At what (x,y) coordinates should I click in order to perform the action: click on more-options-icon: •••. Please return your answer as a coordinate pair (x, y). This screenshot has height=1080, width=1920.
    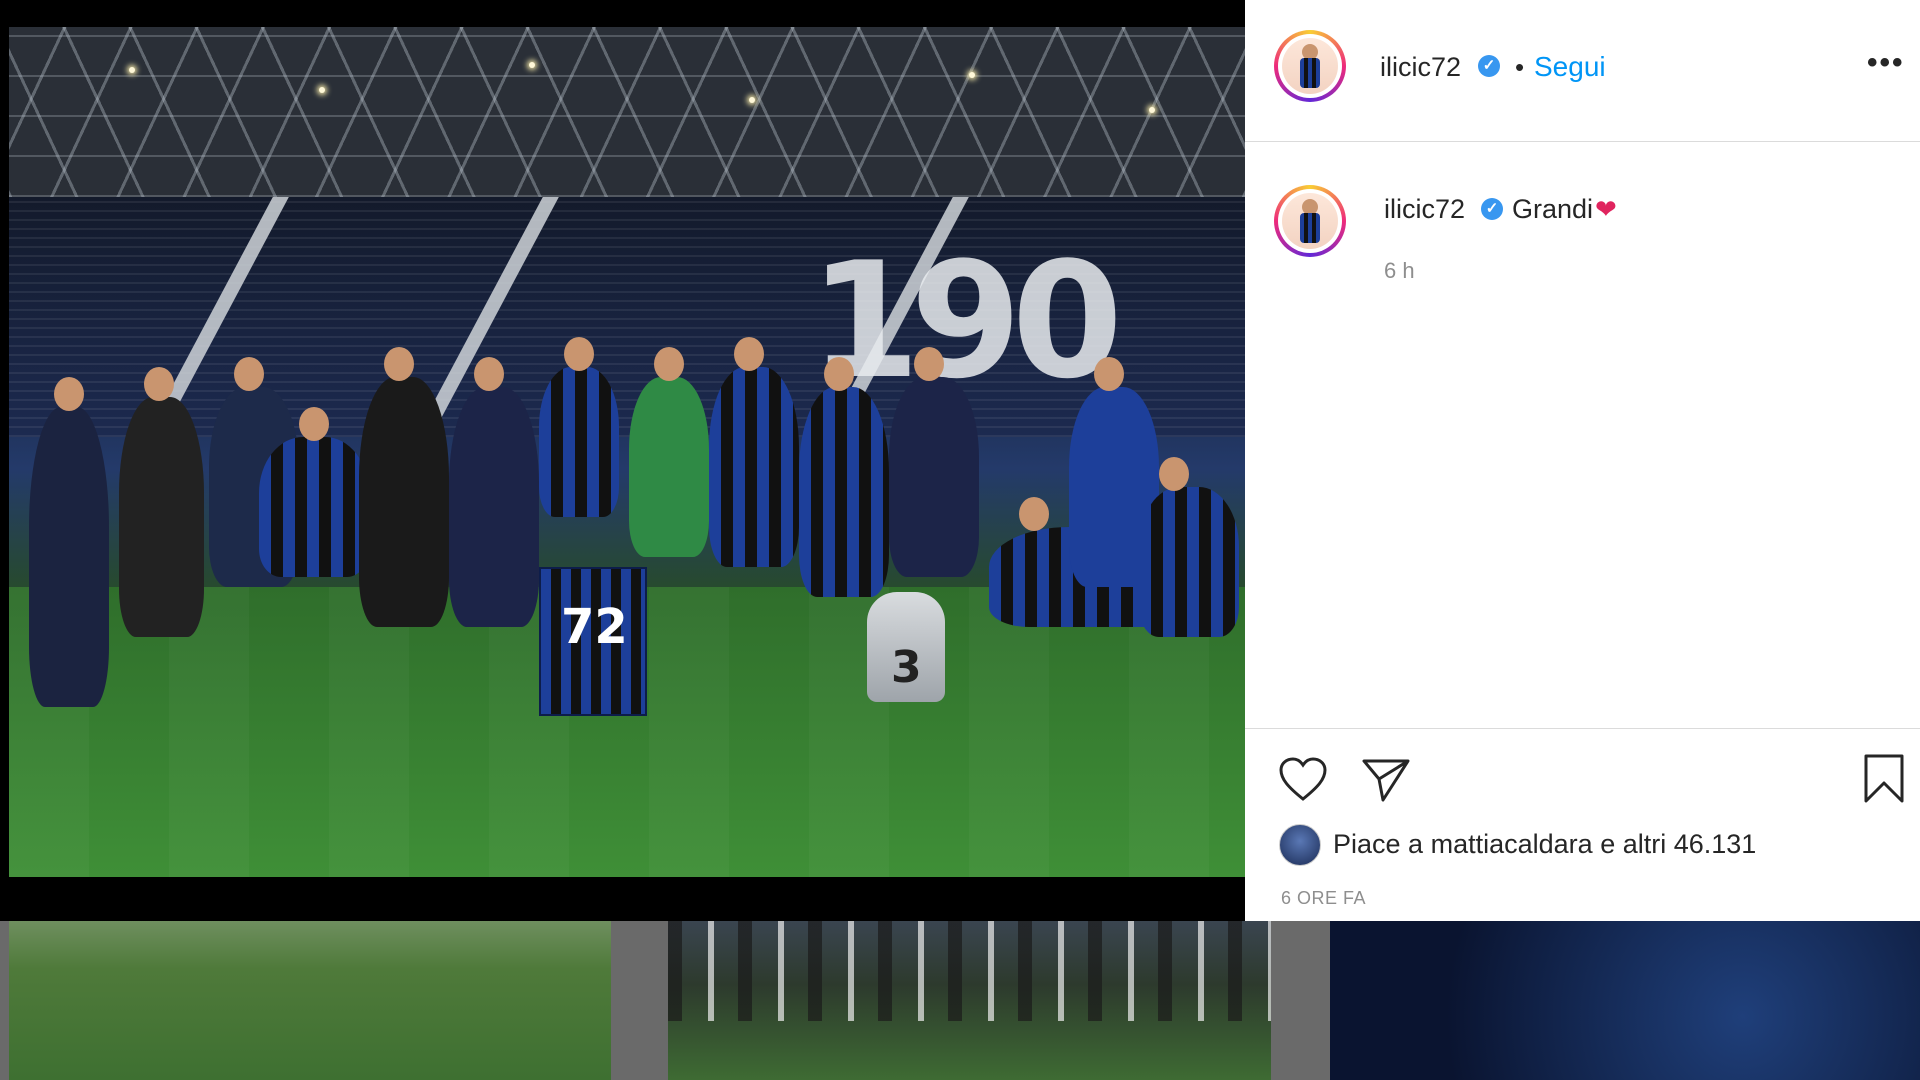
    Looking at the image, I should click on (1886, 63).